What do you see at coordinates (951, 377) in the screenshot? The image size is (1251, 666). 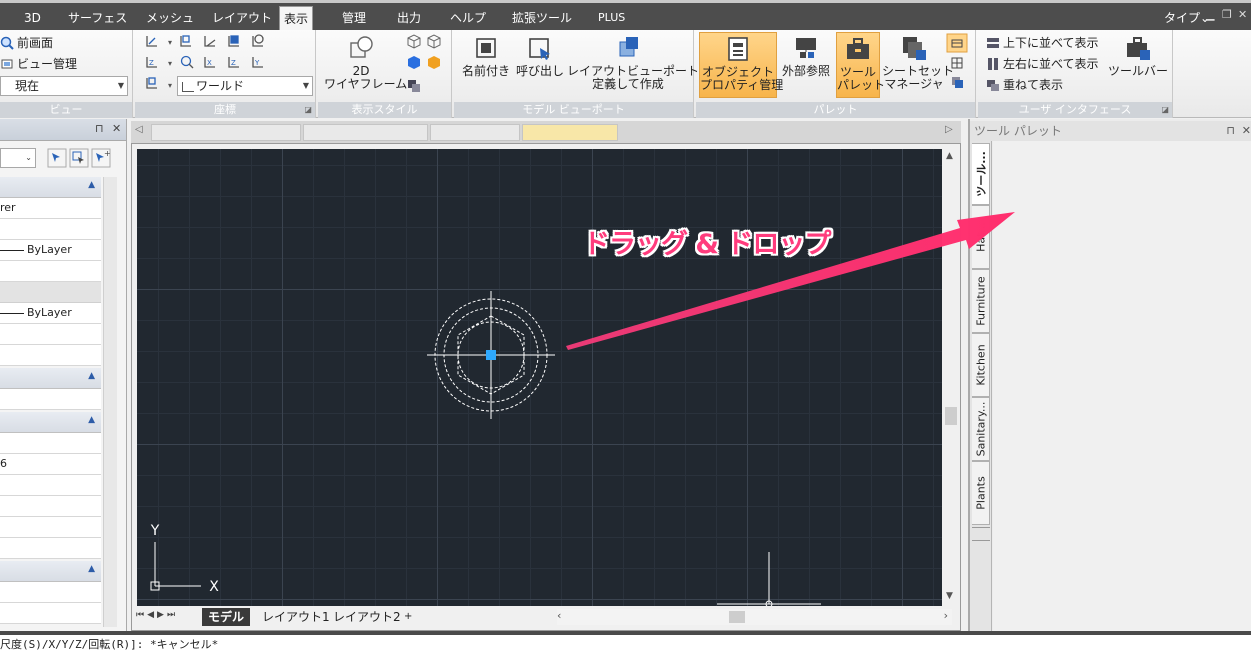 I see `canvas-vertical-scrollbar: ▲ ▼` at bounding box center [951, 377].